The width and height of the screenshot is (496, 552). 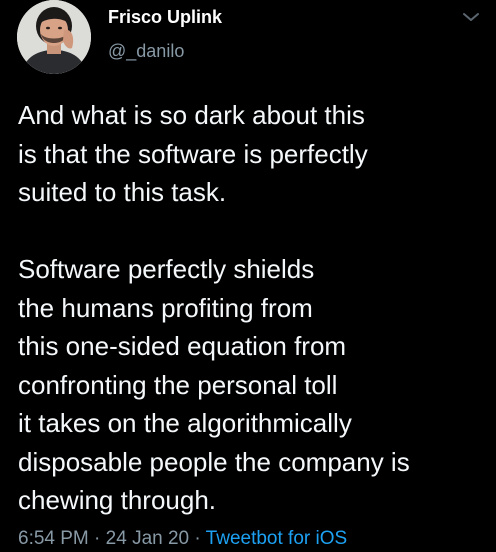 What do you see at coordinates (193, 153) in the screenshot?
I see `tweet-line: is that the software is perfectly` at bounding box center [193, 153].